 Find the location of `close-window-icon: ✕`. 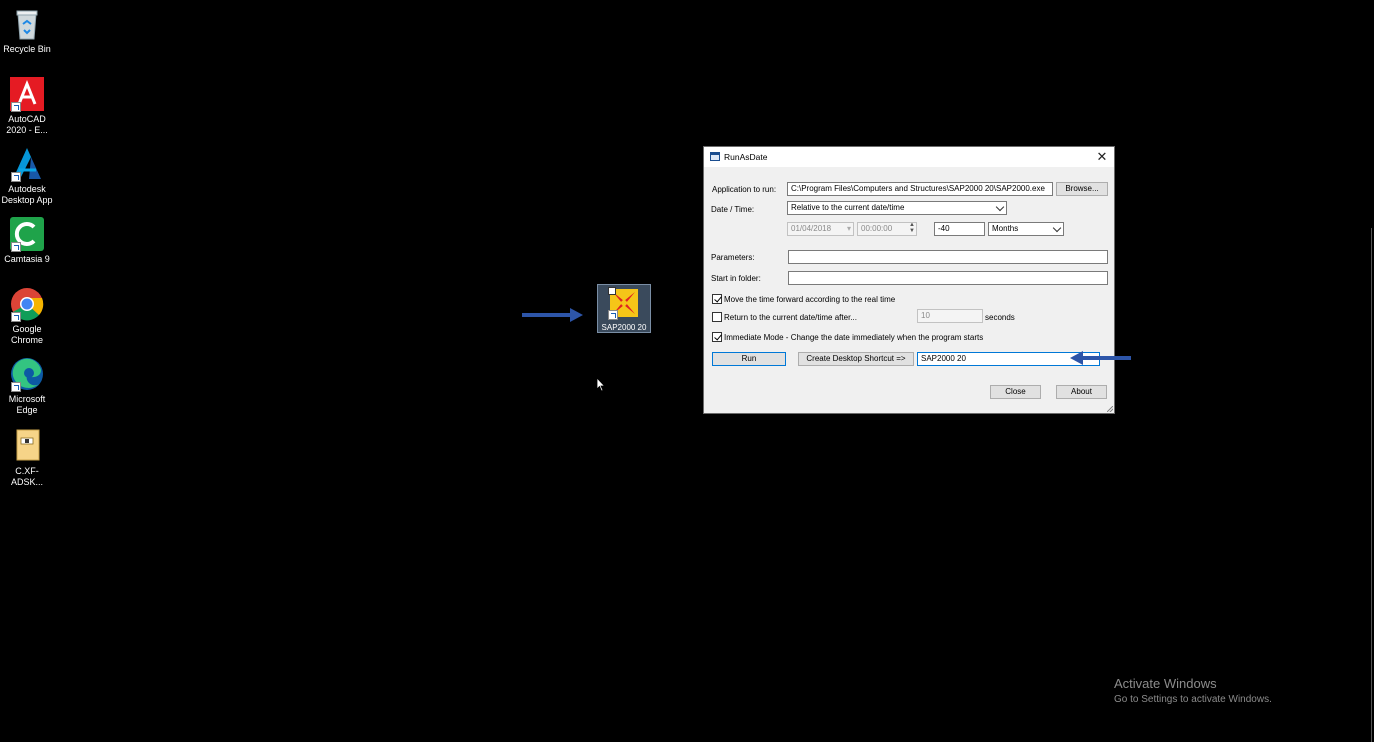

close-window-icon: ✕ is located at coordinates (1102, 157).